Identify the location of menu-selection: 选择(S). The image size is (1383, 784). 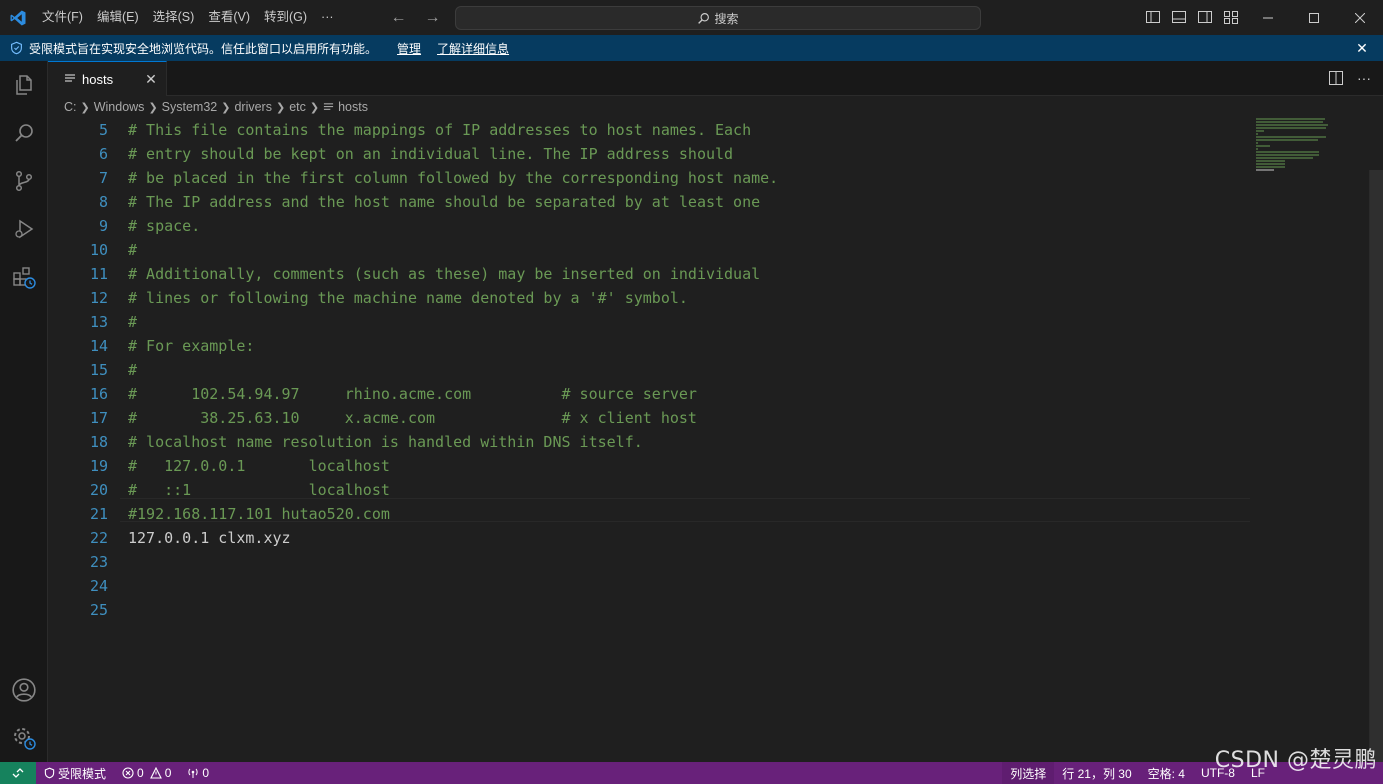
(174, 17).